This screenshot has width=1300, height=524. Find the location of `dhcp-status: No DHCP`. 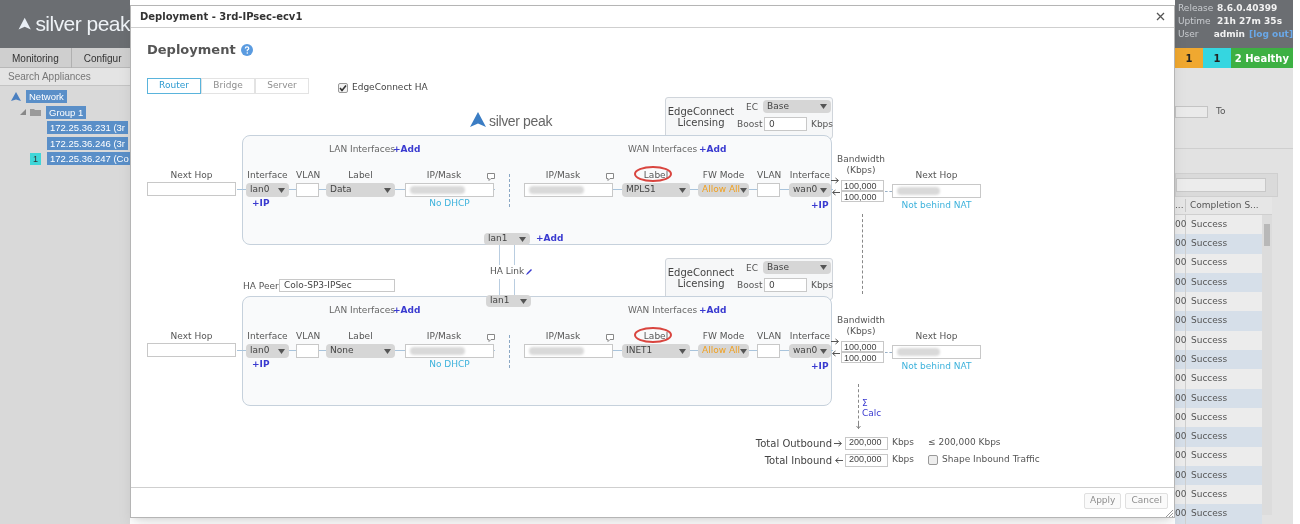

dhcp-status: No DHCP is located at coordinates (449, 364).